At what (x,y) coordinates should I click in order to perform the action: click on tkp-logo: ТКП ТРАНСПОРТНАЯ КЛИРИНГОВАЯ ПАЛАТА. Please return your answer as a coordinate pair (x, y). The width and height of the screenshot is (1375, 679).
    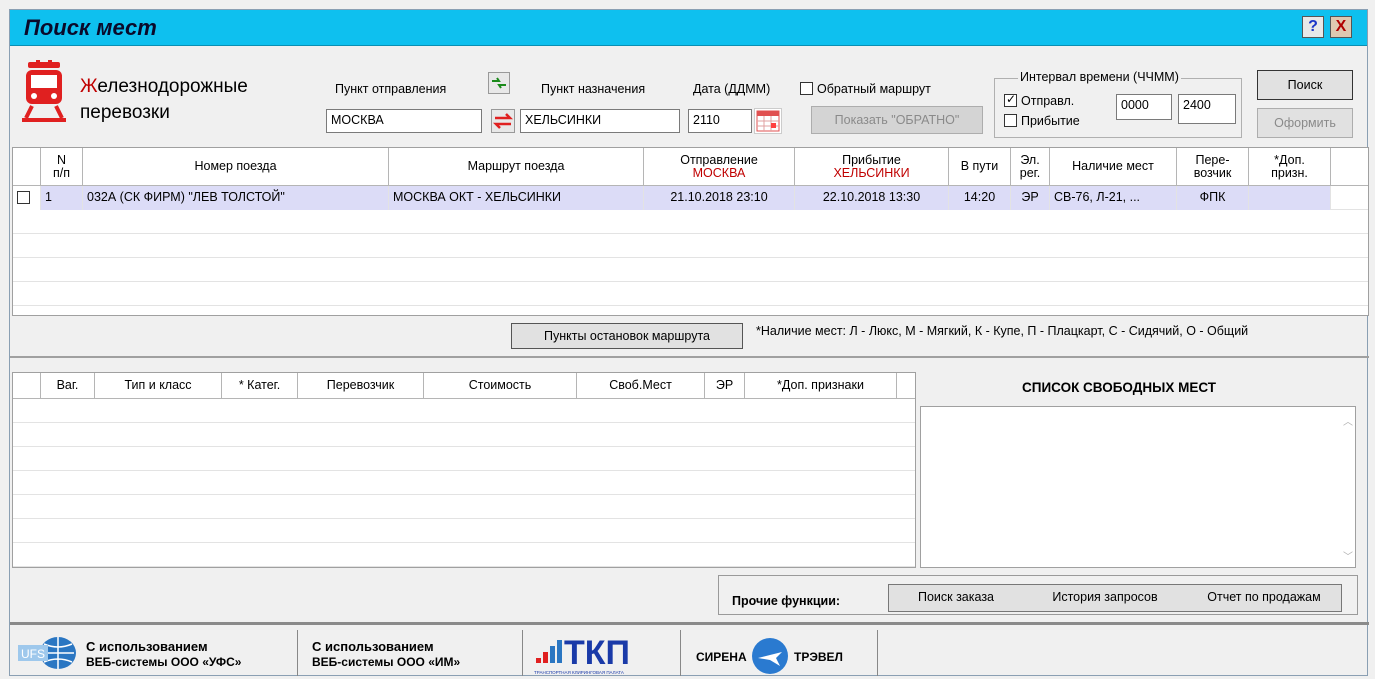
    Looking at the image, I should click on (582, 654).